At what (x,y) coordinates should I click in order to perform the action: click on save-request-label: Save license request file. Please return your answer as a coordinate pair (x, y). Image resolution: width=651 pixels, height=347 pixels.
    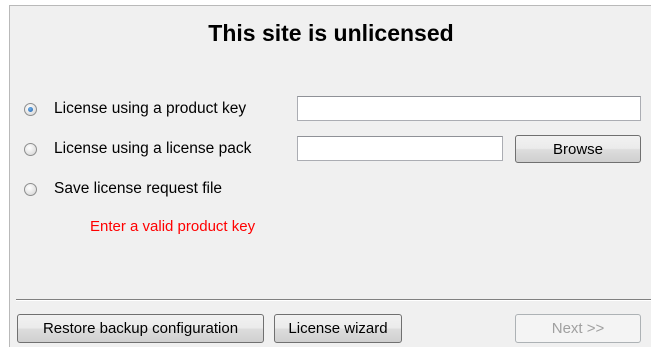
    Looking at the image, I should click on (138, 189).